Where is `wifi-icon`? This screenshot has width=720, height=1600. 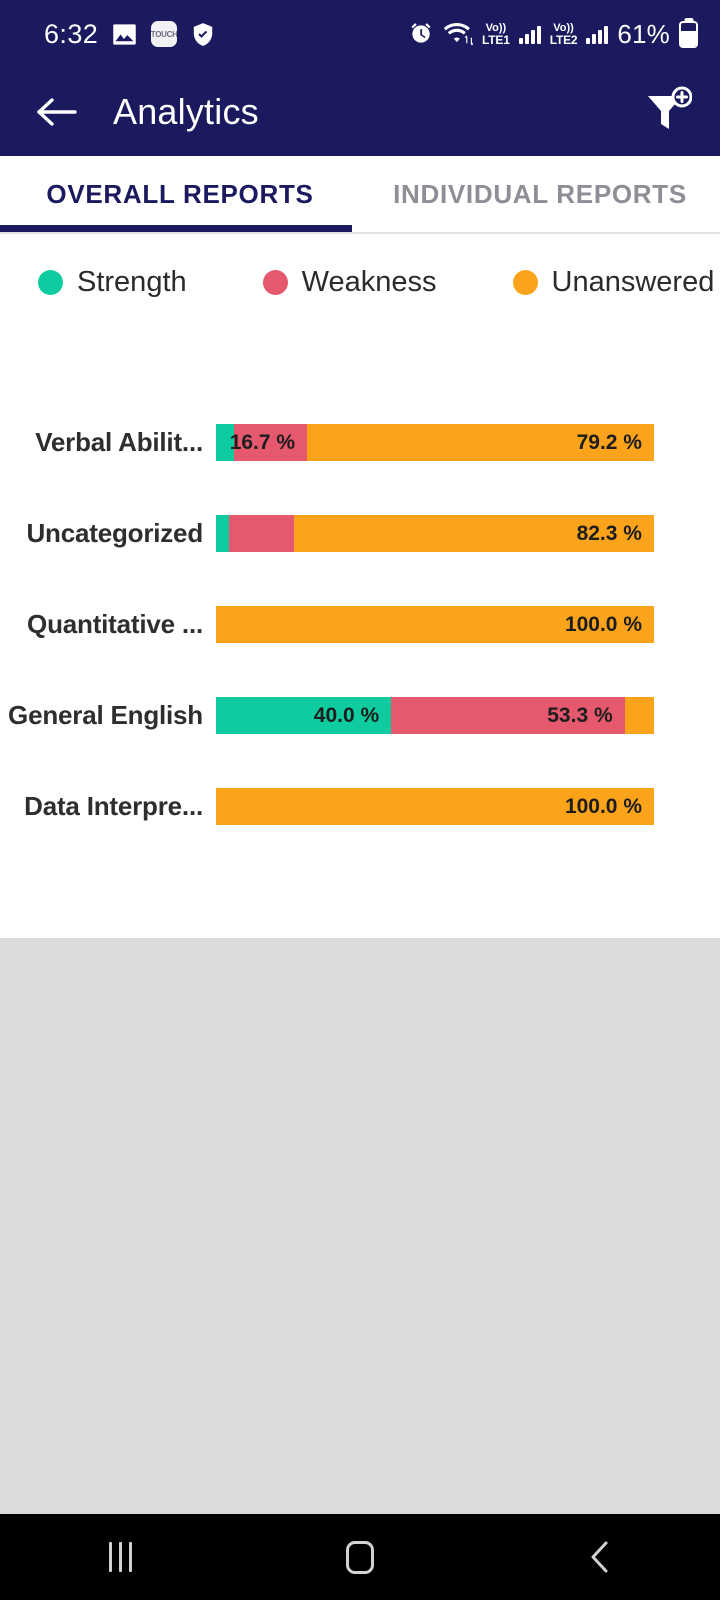
wifi-icon is located at coordinates (458, 34).